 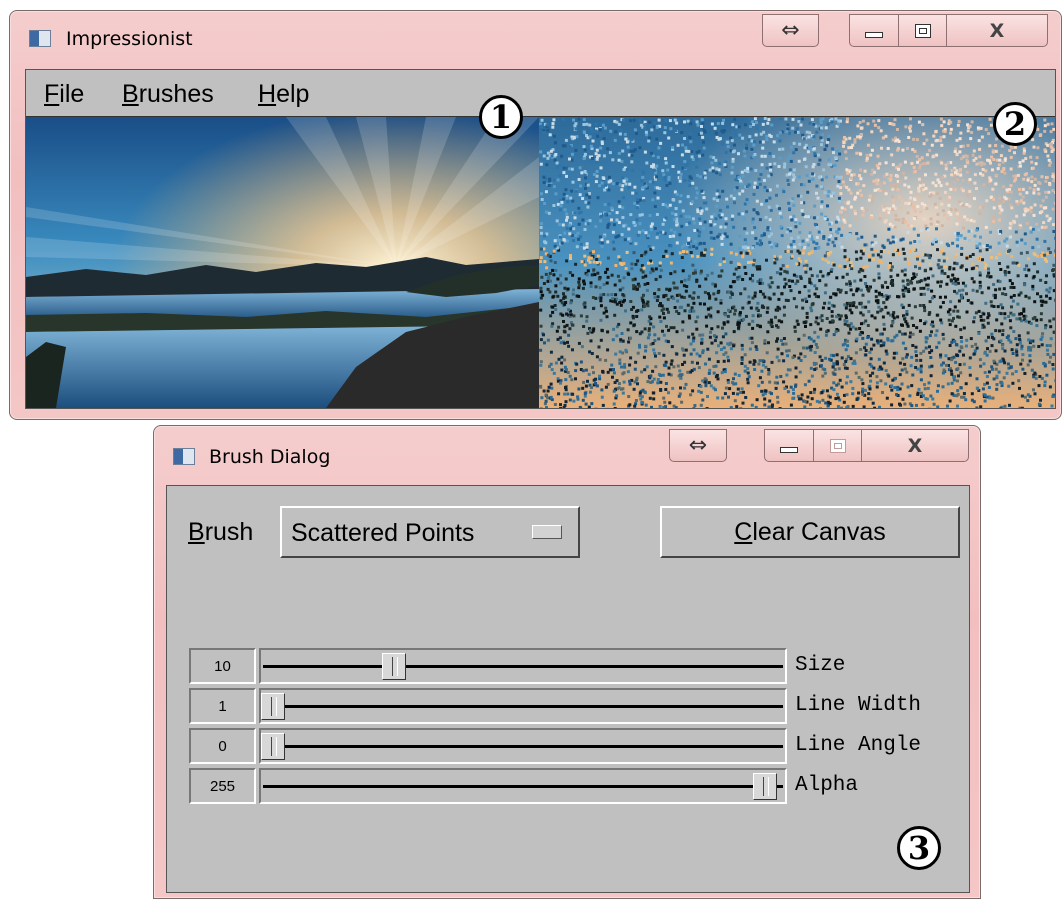 I want to click on menu-brushes: Brushes, so click(x=168, y=94).